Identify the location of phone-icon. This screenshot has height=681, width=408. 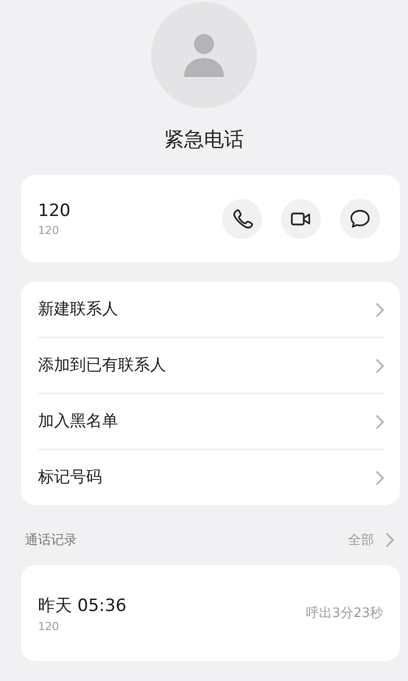
(242, 219).